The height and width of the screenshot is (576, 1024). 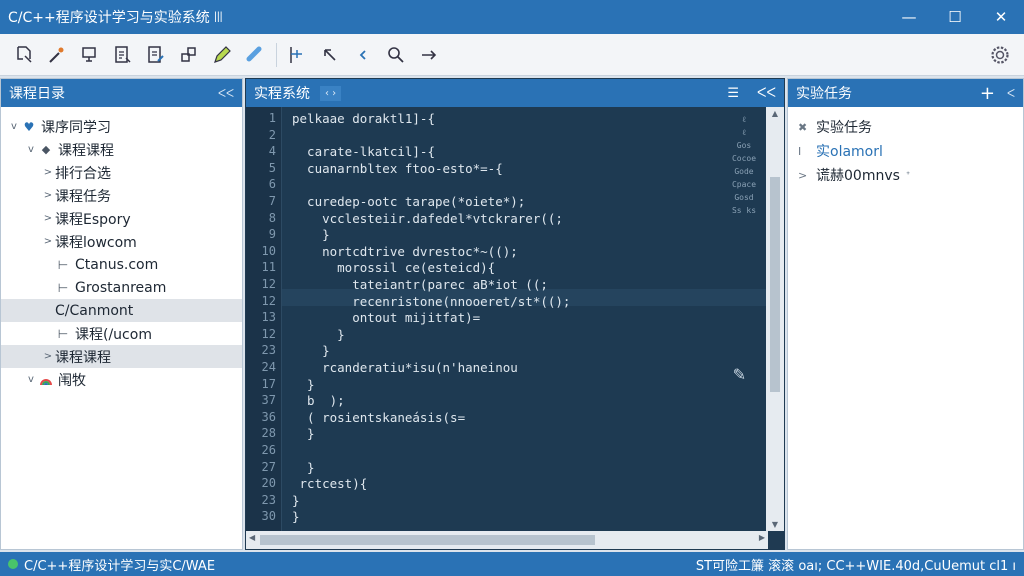 I want to click on tree-item-label: 课序同学习, so click(x=76, y=127).